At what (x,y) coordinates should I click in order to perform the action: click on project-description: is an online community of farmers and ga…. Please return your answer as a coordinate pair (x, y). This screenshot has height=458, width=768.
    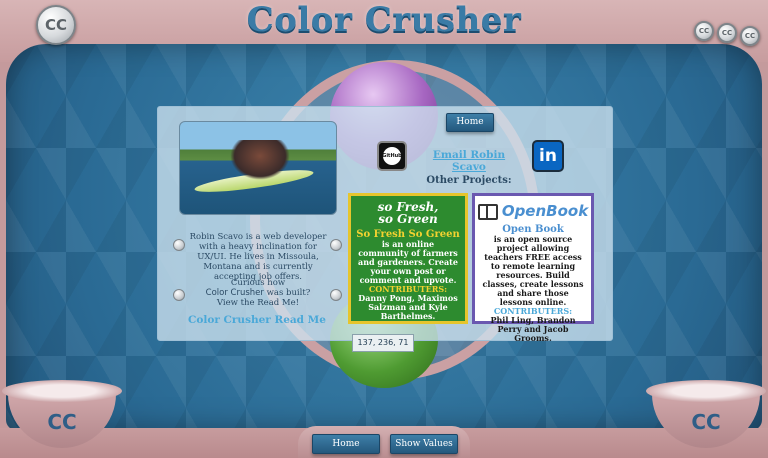
    Looking at the image, I should click on (408, 262).